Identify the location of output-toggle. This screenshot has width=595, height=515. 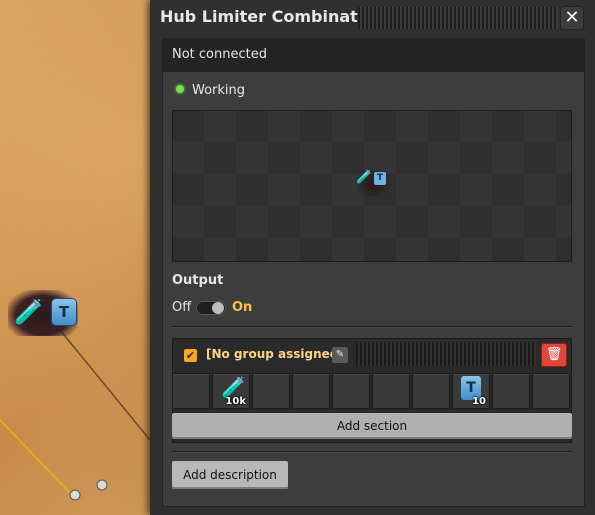
(211, 308).